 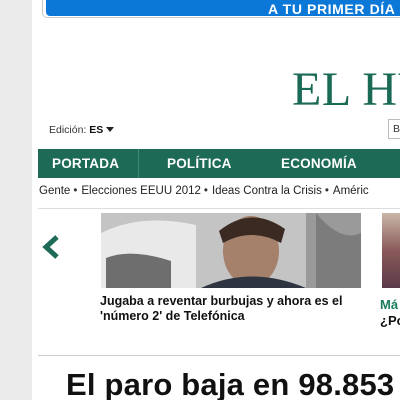 What do you see at coordinates (389, 304) in the screenshot?
I see `side-story-section: Má` at bounding box center [389, 304].